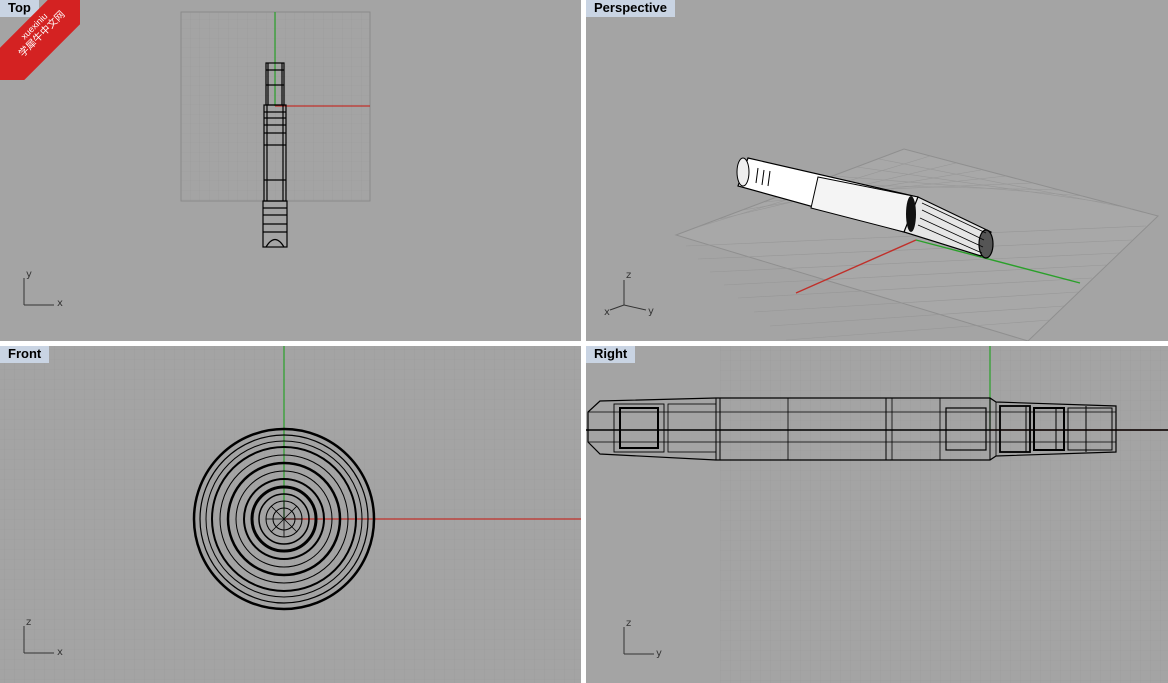 This screenshot has width=1168, height=683. I want to click on watermark-badge: xuexiniu 学犀牛中文网, so click(40, 40).